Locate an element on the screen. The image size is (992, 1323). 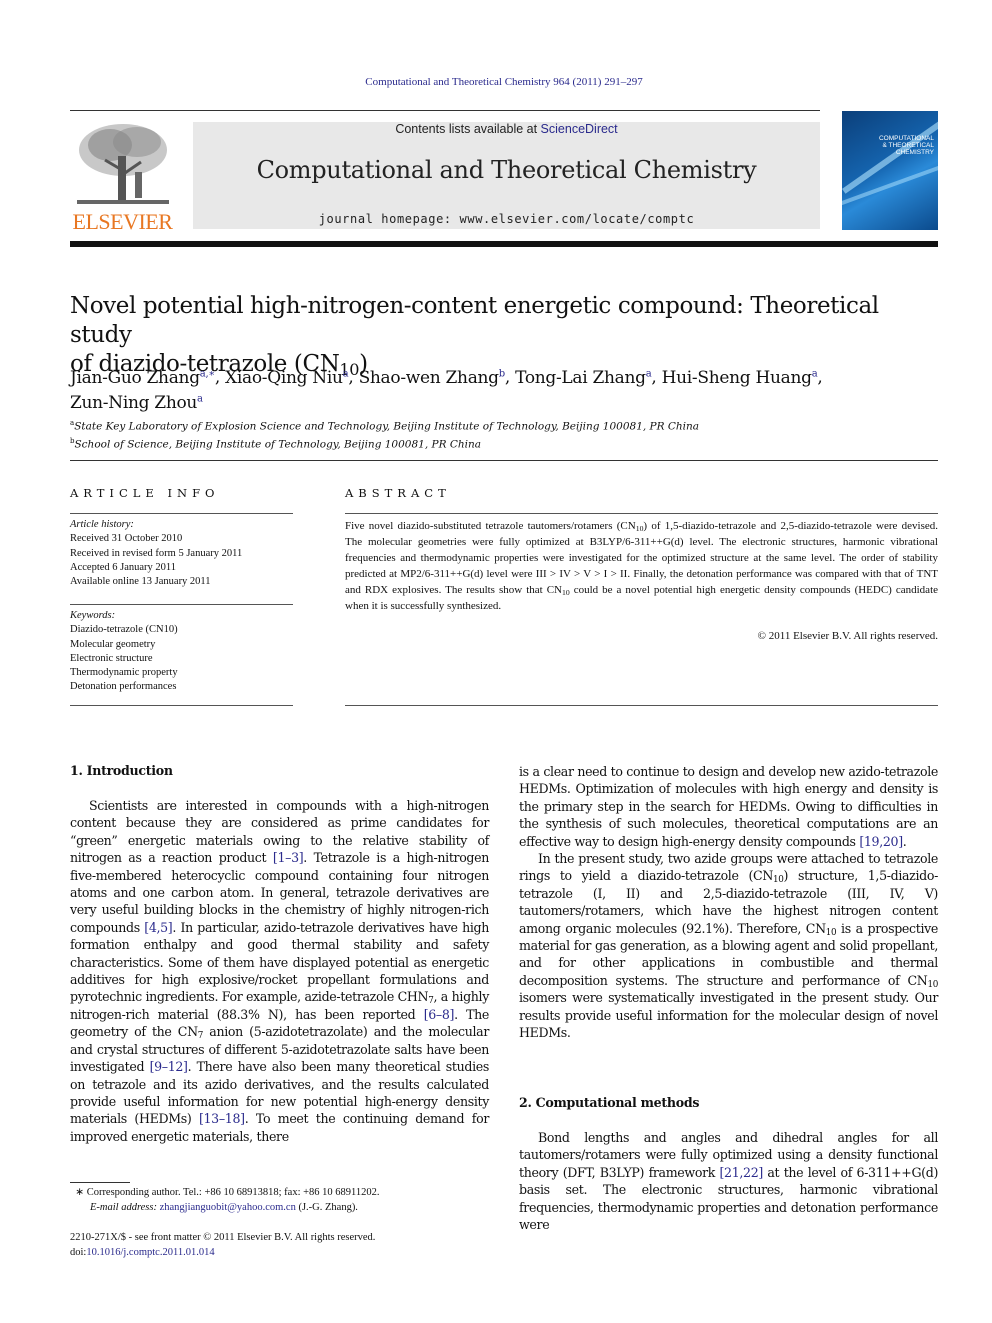
citation-link: [19,20] is located at coordinates (881, 841).